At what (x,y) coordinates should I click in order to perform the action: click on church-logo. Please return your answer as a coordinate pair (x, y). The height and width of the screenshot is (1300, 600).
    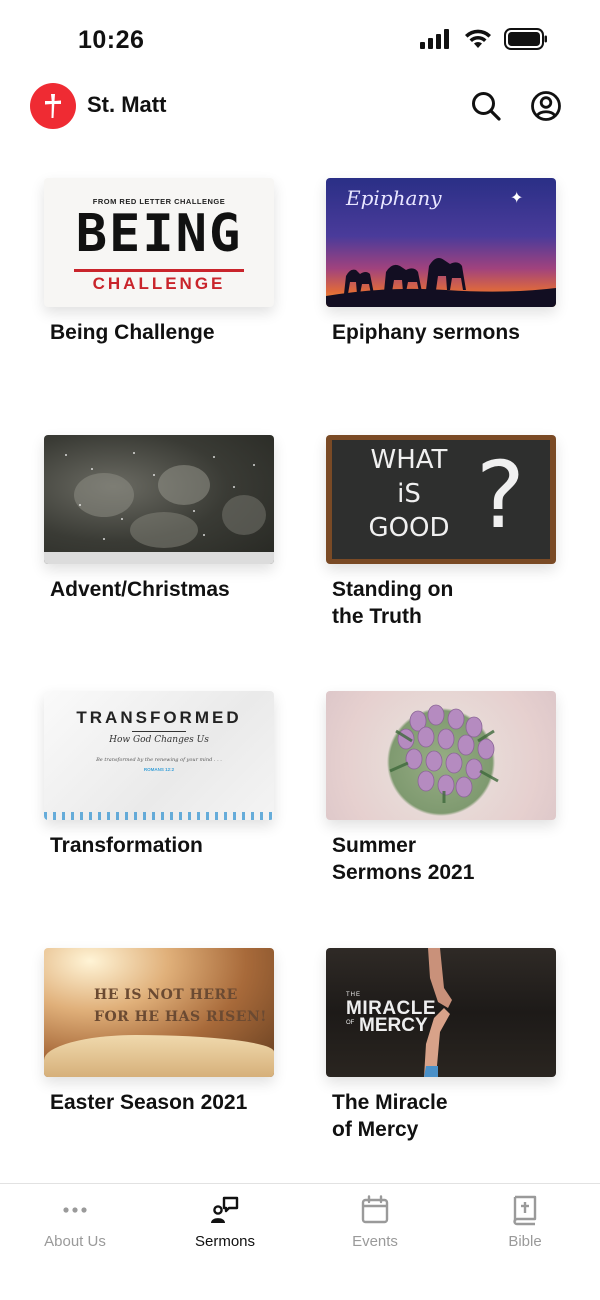
    Looking at the image, I should click on (53, 106).